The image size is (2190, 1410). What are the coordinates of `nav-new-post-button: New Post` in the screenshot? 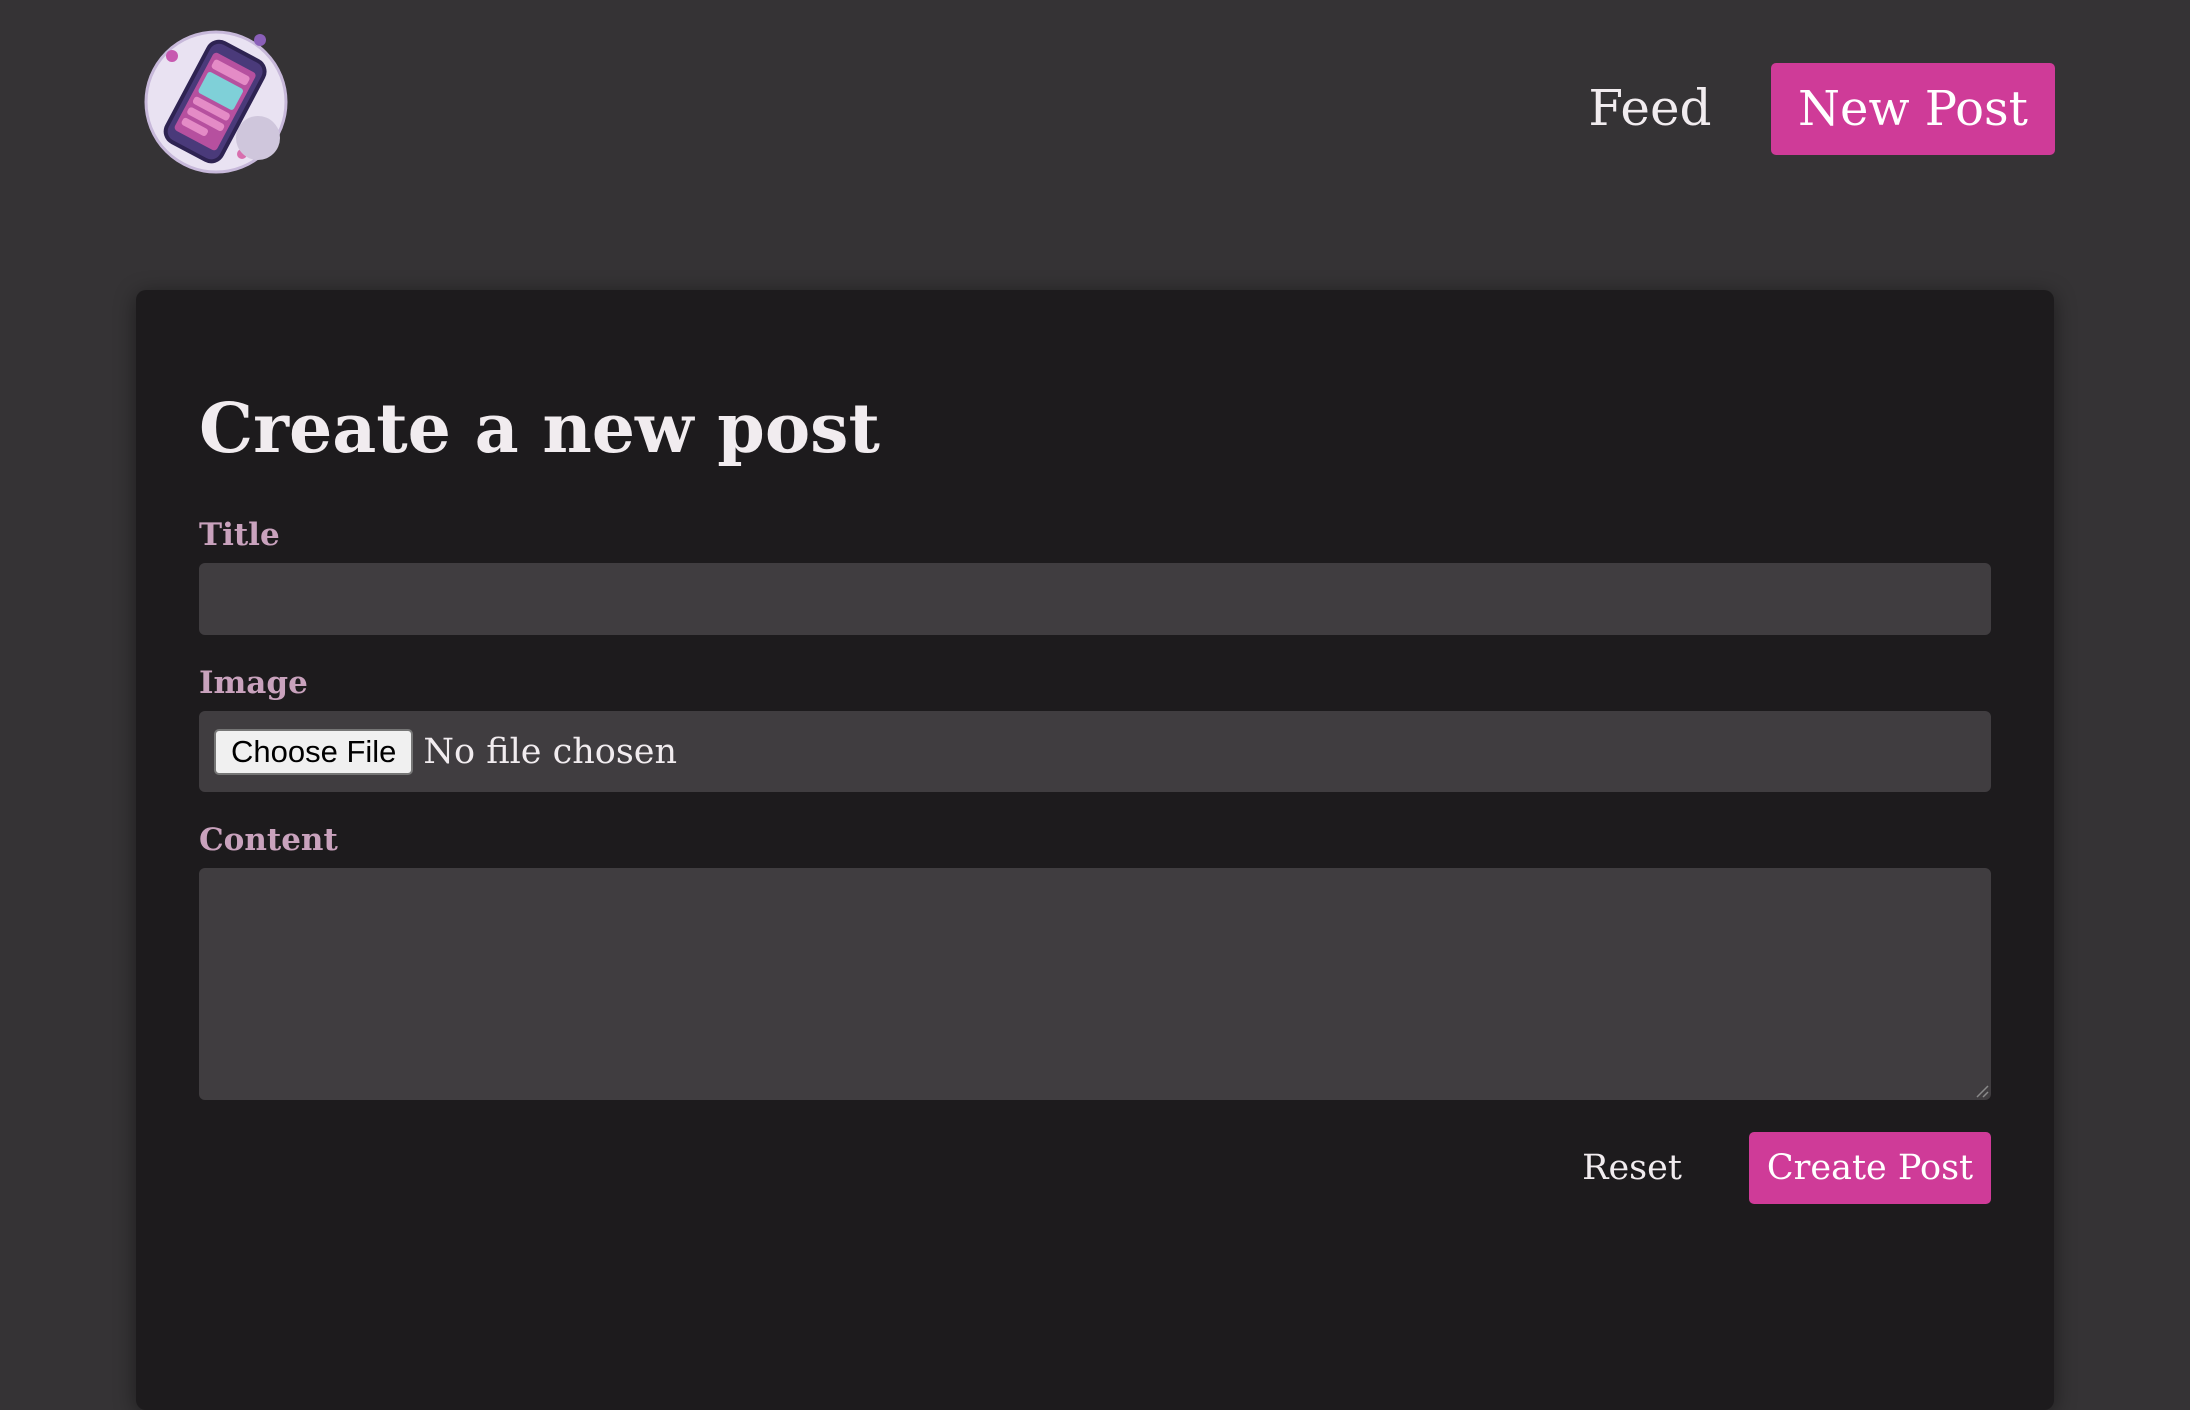 It's located at (1913, 109).